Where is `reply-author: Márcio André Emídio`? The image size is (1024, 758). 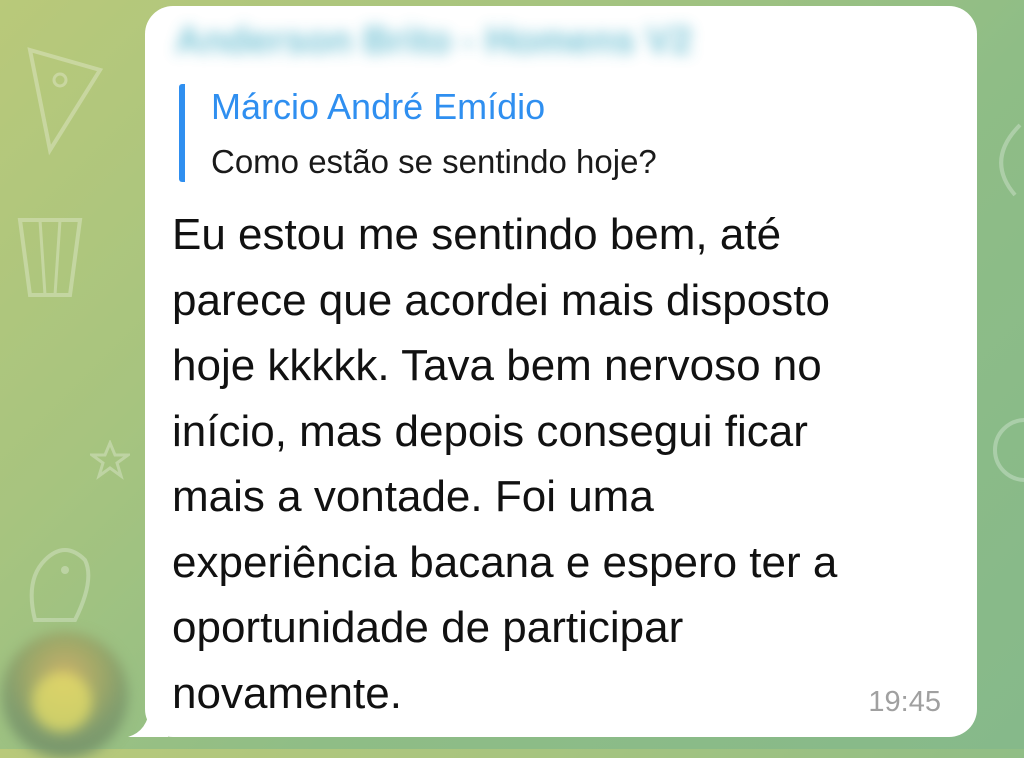
reply-author: Márcio André Emídio is located at coordinates (378, 106).